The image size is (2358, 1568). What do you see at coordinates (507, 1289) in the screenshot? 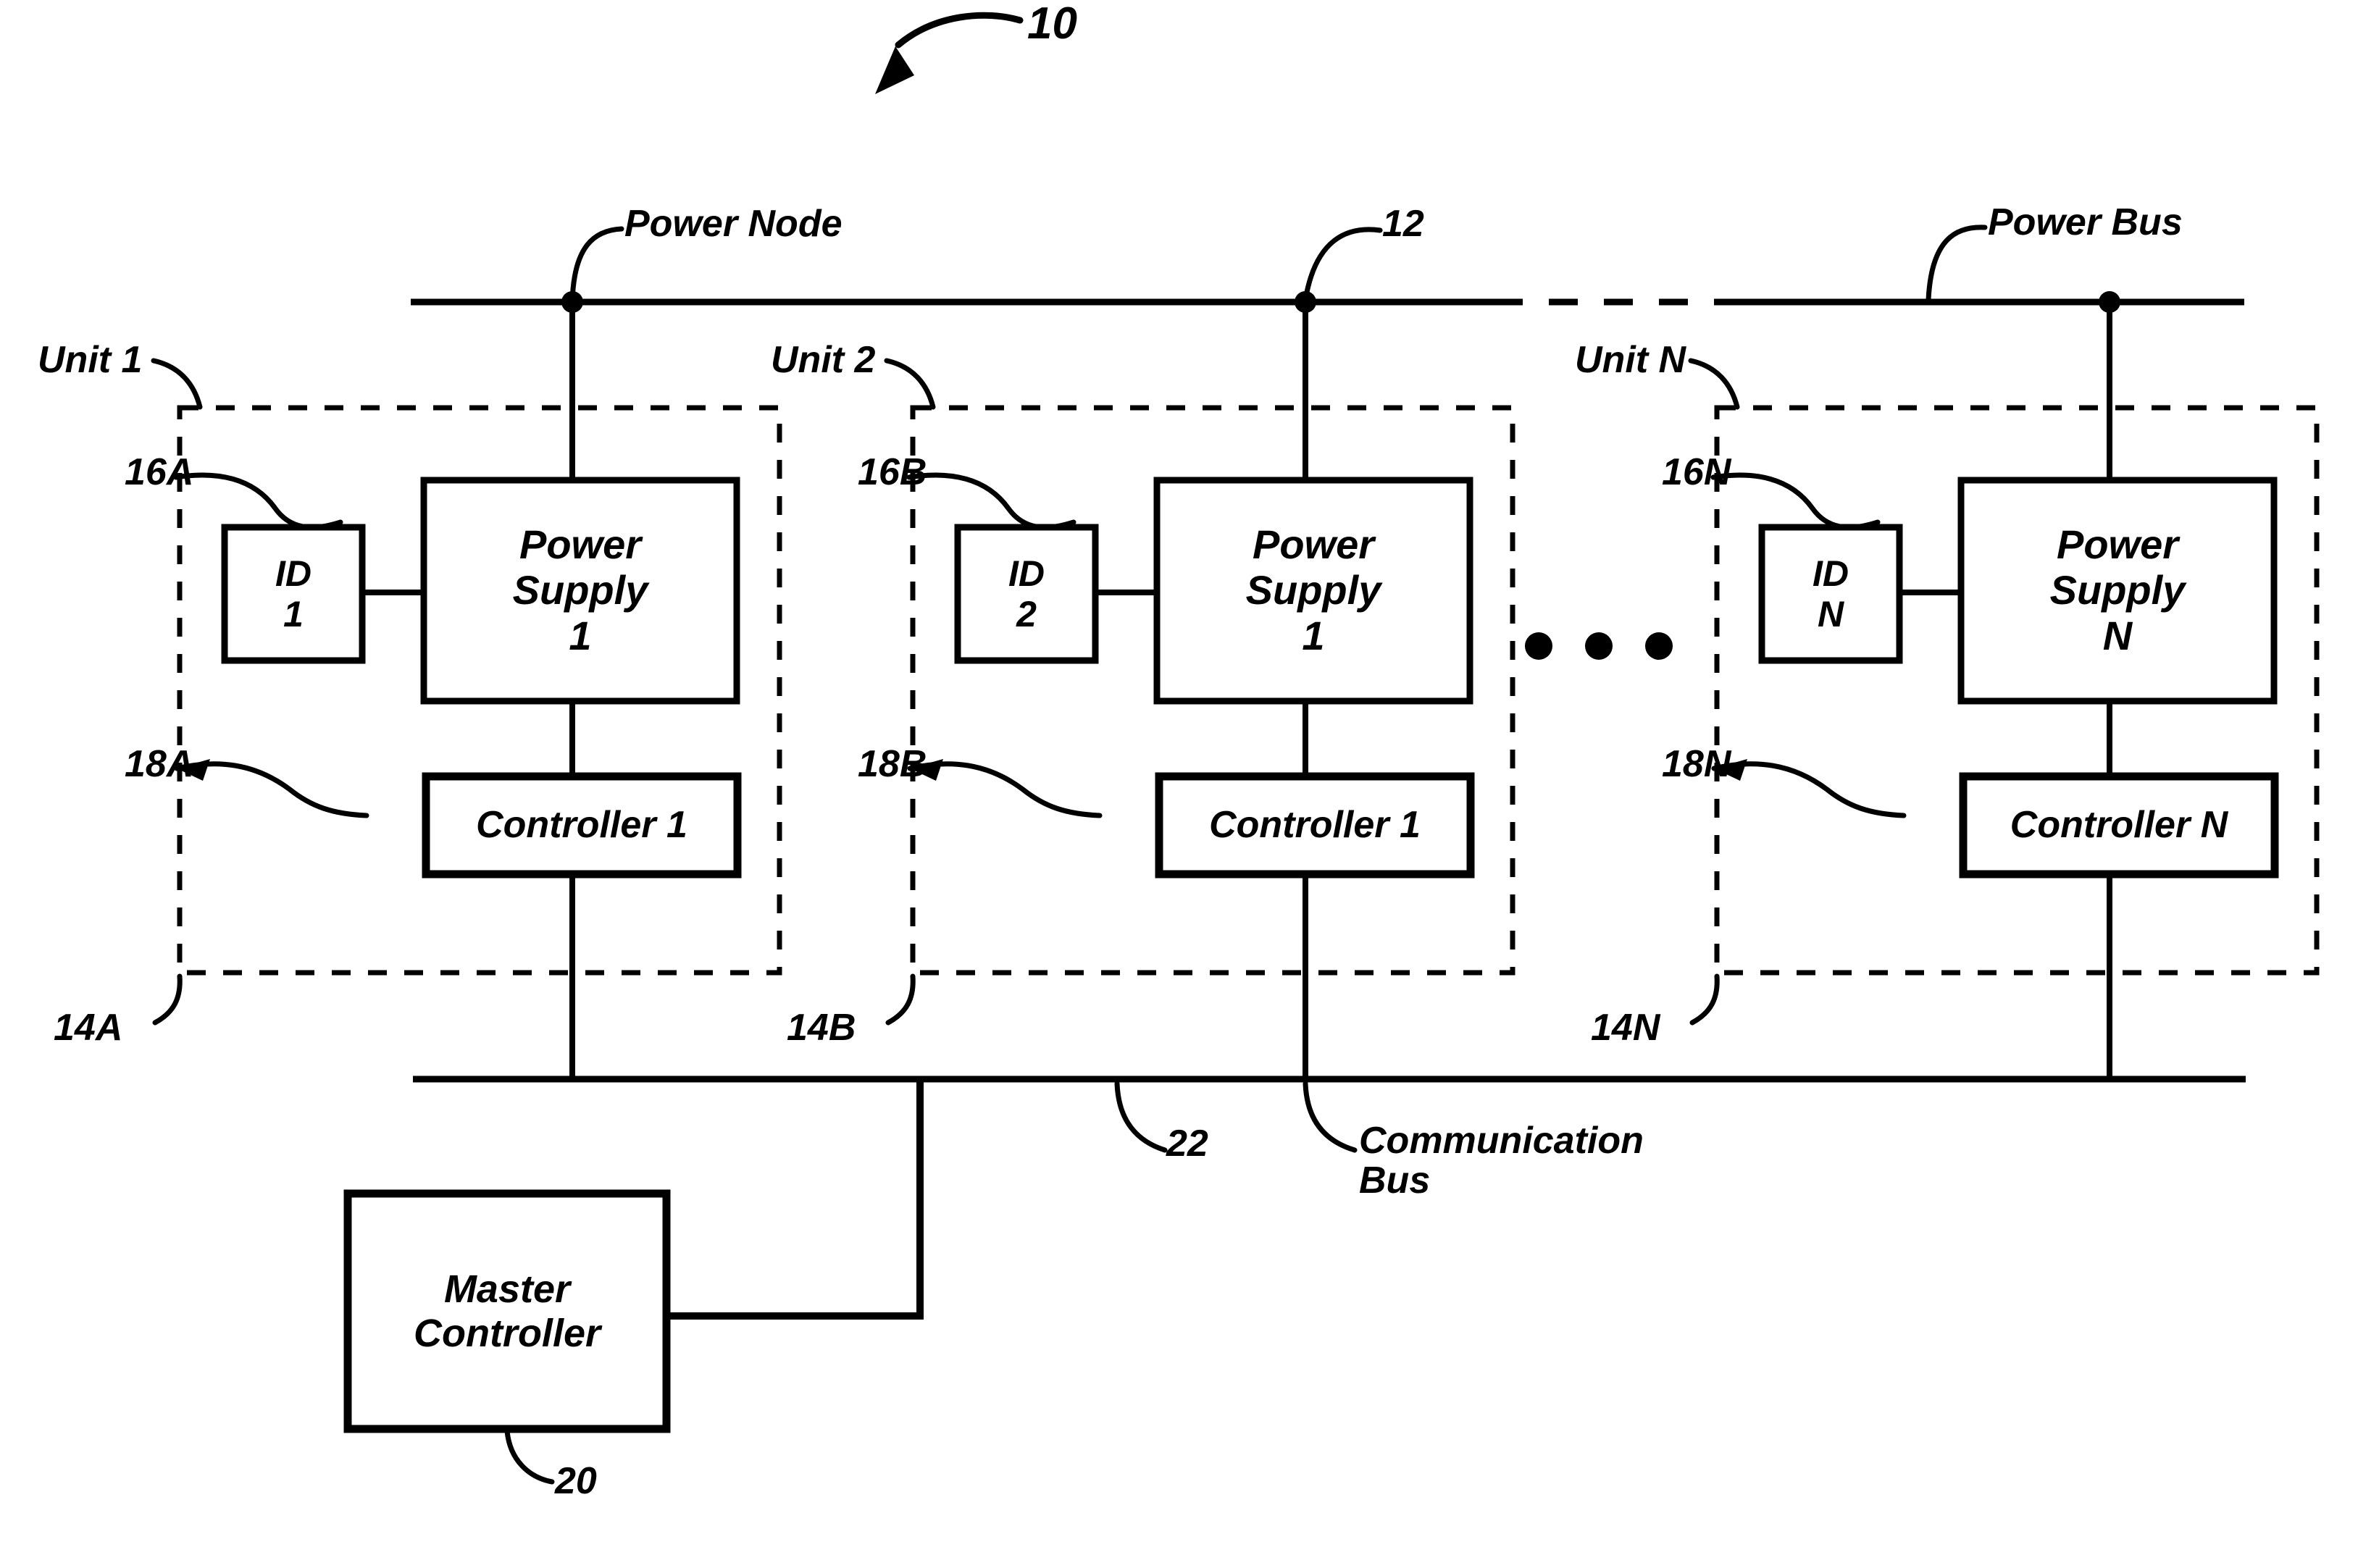
I see `master-controller-line-1: Master` at bounding box center [507, 1289].